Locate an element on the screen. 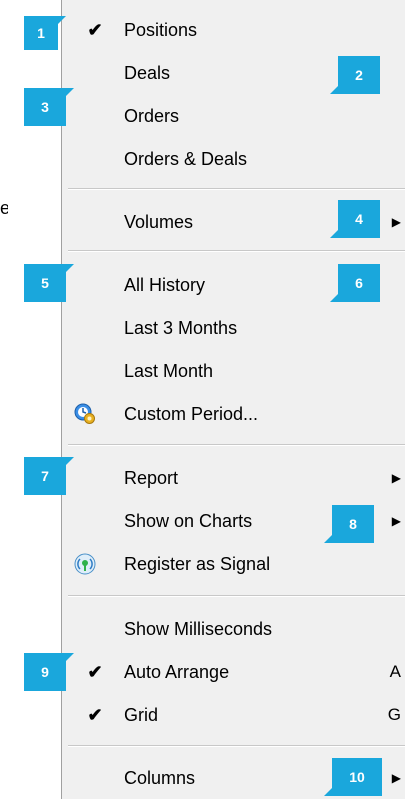  menu-item-shortcut: G is located at coordinates (394, 714).